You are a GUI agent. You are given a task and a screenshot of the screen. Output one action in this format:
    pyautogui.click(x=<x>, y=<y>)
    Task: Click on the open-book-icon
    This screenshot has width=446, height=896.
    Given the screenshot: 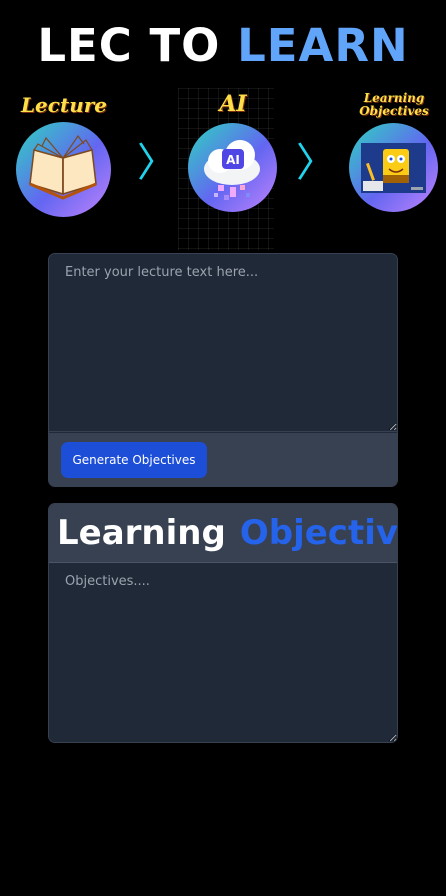 What is the action you would take?
    pyautogui.click(x=63, y=169)
    